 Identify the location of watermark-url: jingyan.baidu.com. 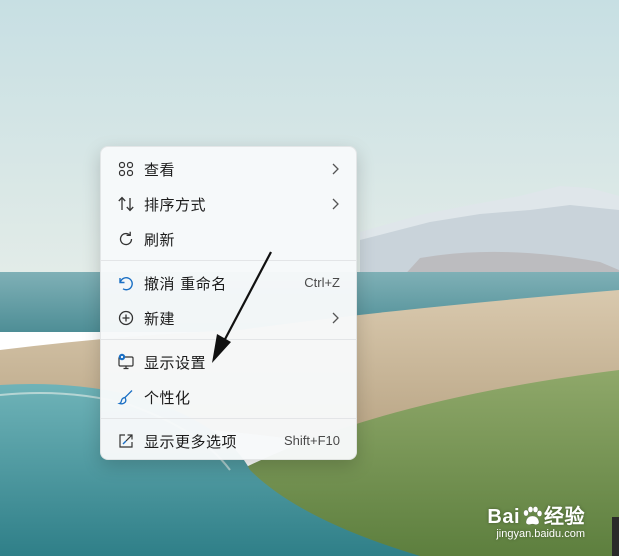
(540, 534).